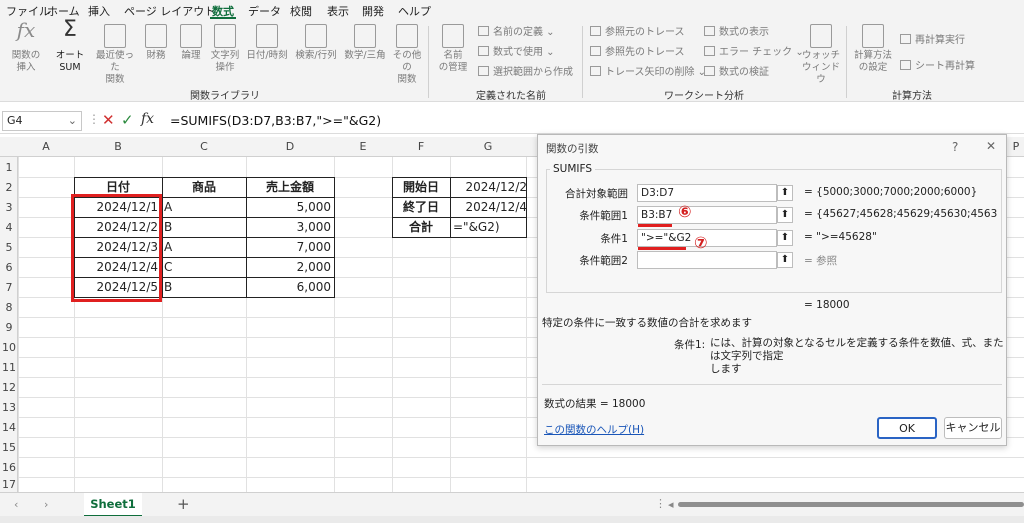 This screenshot has height=523, width=1024. What do you see at coordinates (707, 193) in the screenshot?
I see `sum-range-input: D3:D7` at bounding box center [707, 193].